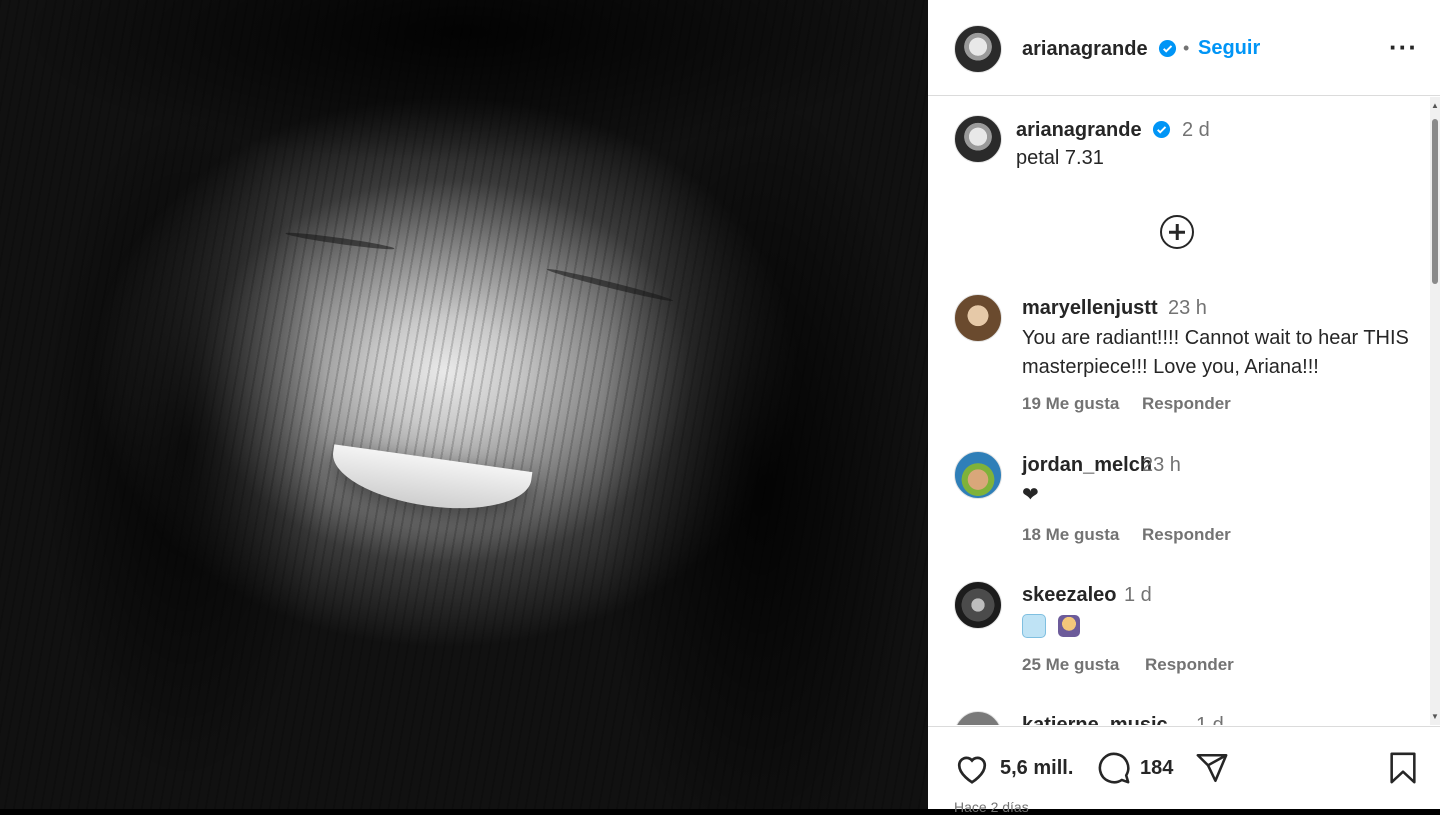  Describe the element at coordinates (1070, 665) in the screenshot. I see `comment-likes: 25 Me gusta` at that location.